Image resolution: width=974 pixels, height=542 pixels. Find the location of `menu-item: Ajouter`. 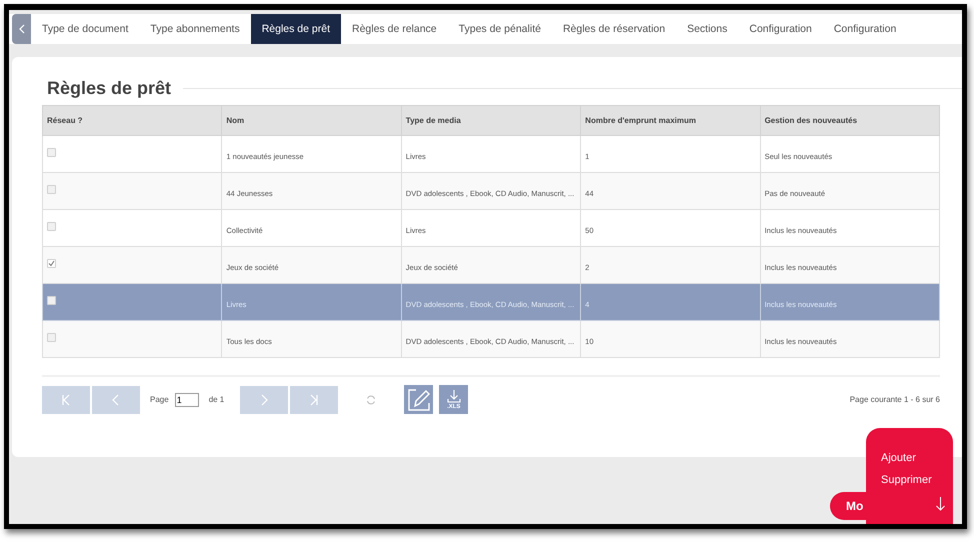

menu-item: Ajouter is located at coordinates (898, 458).